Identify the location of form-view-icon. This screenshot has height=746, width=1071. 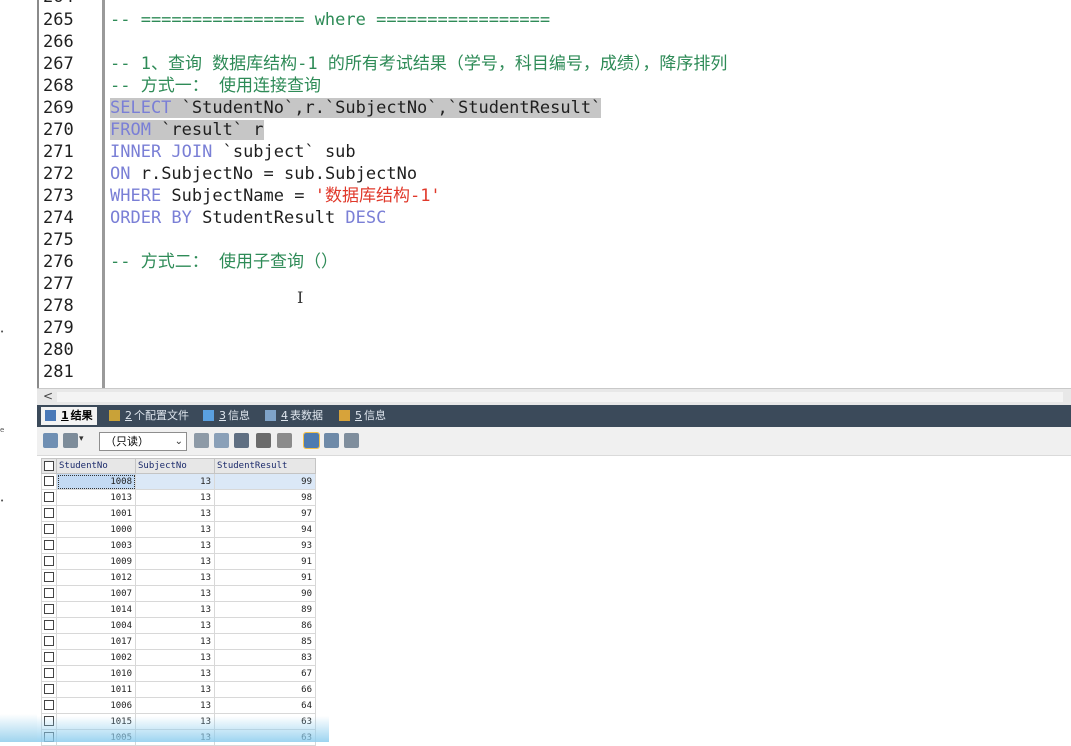
(331, 440).